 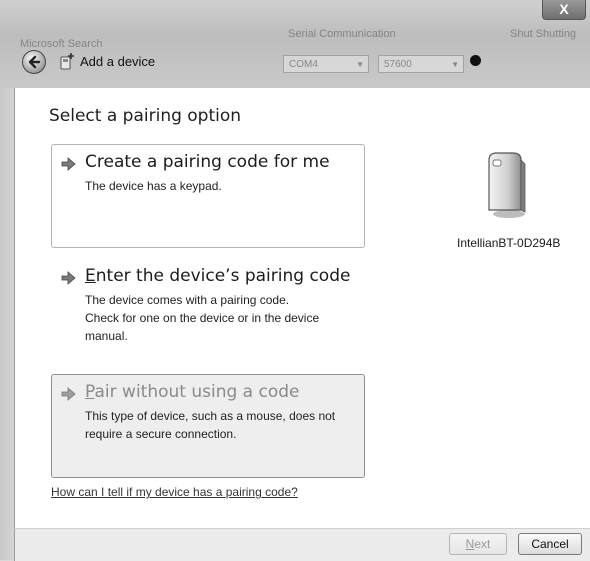 What do you see at coordinates (302, 544) in the screenshot?
I see `wizard-footer: Next Cancel` at bounding box center [302, 544].